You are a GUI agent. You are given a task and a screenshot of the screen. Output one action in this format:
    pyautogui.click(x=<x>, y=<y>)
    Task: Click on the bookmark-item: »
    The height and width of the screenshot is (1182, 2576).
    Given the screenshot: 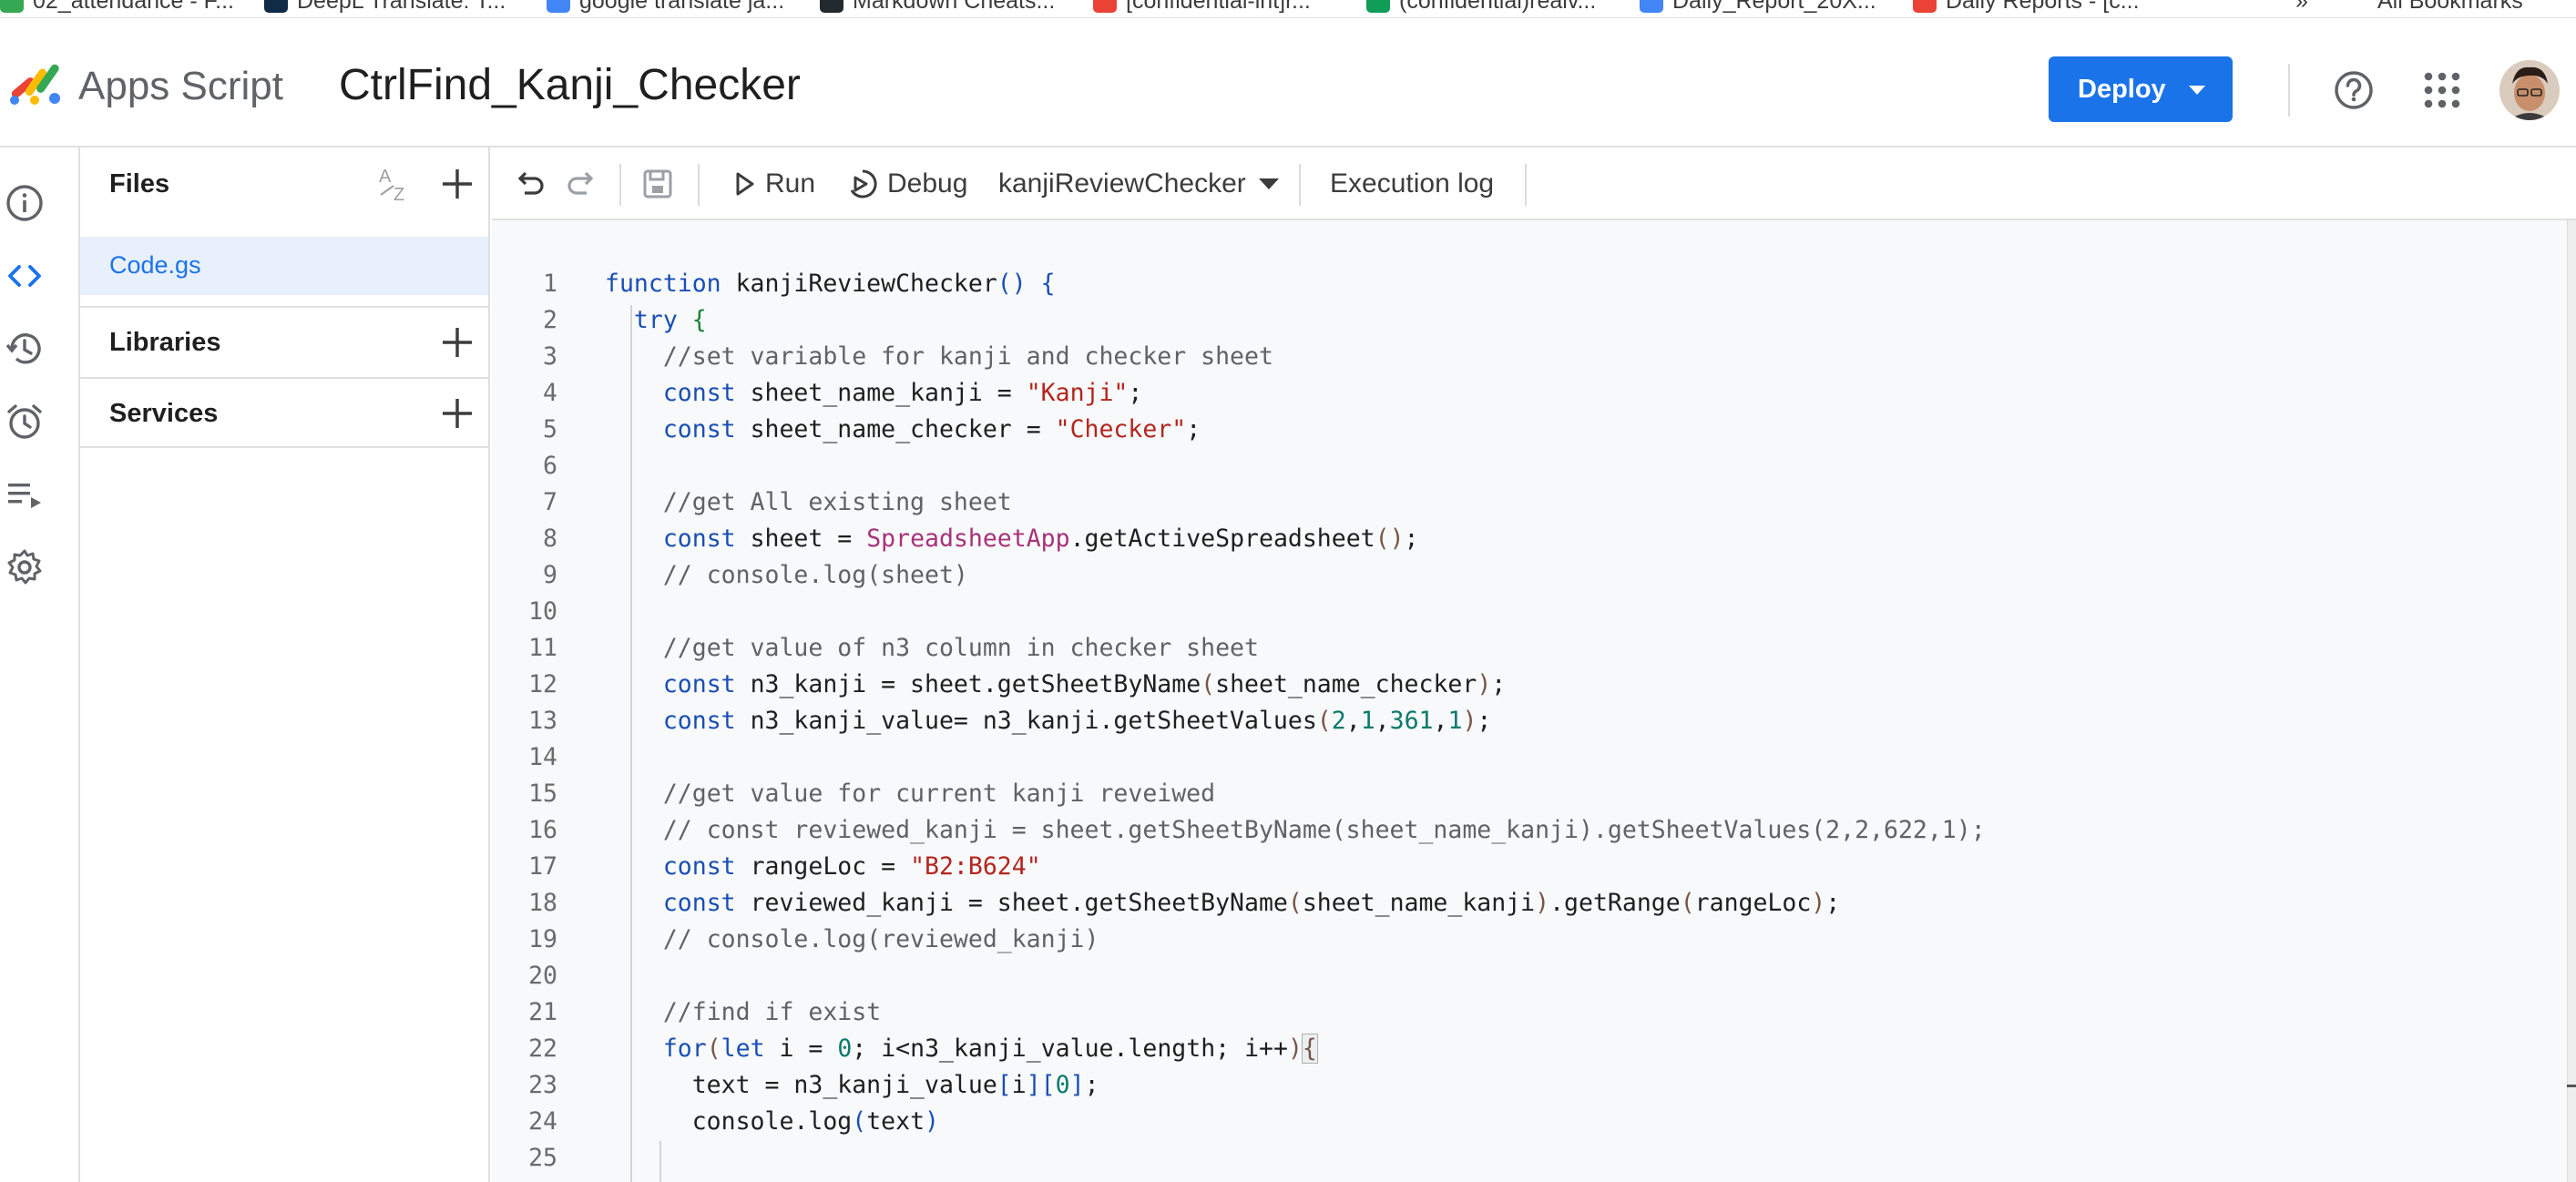 What is the action you would take?
    pyautogui.click(x=2302, y=7)
    